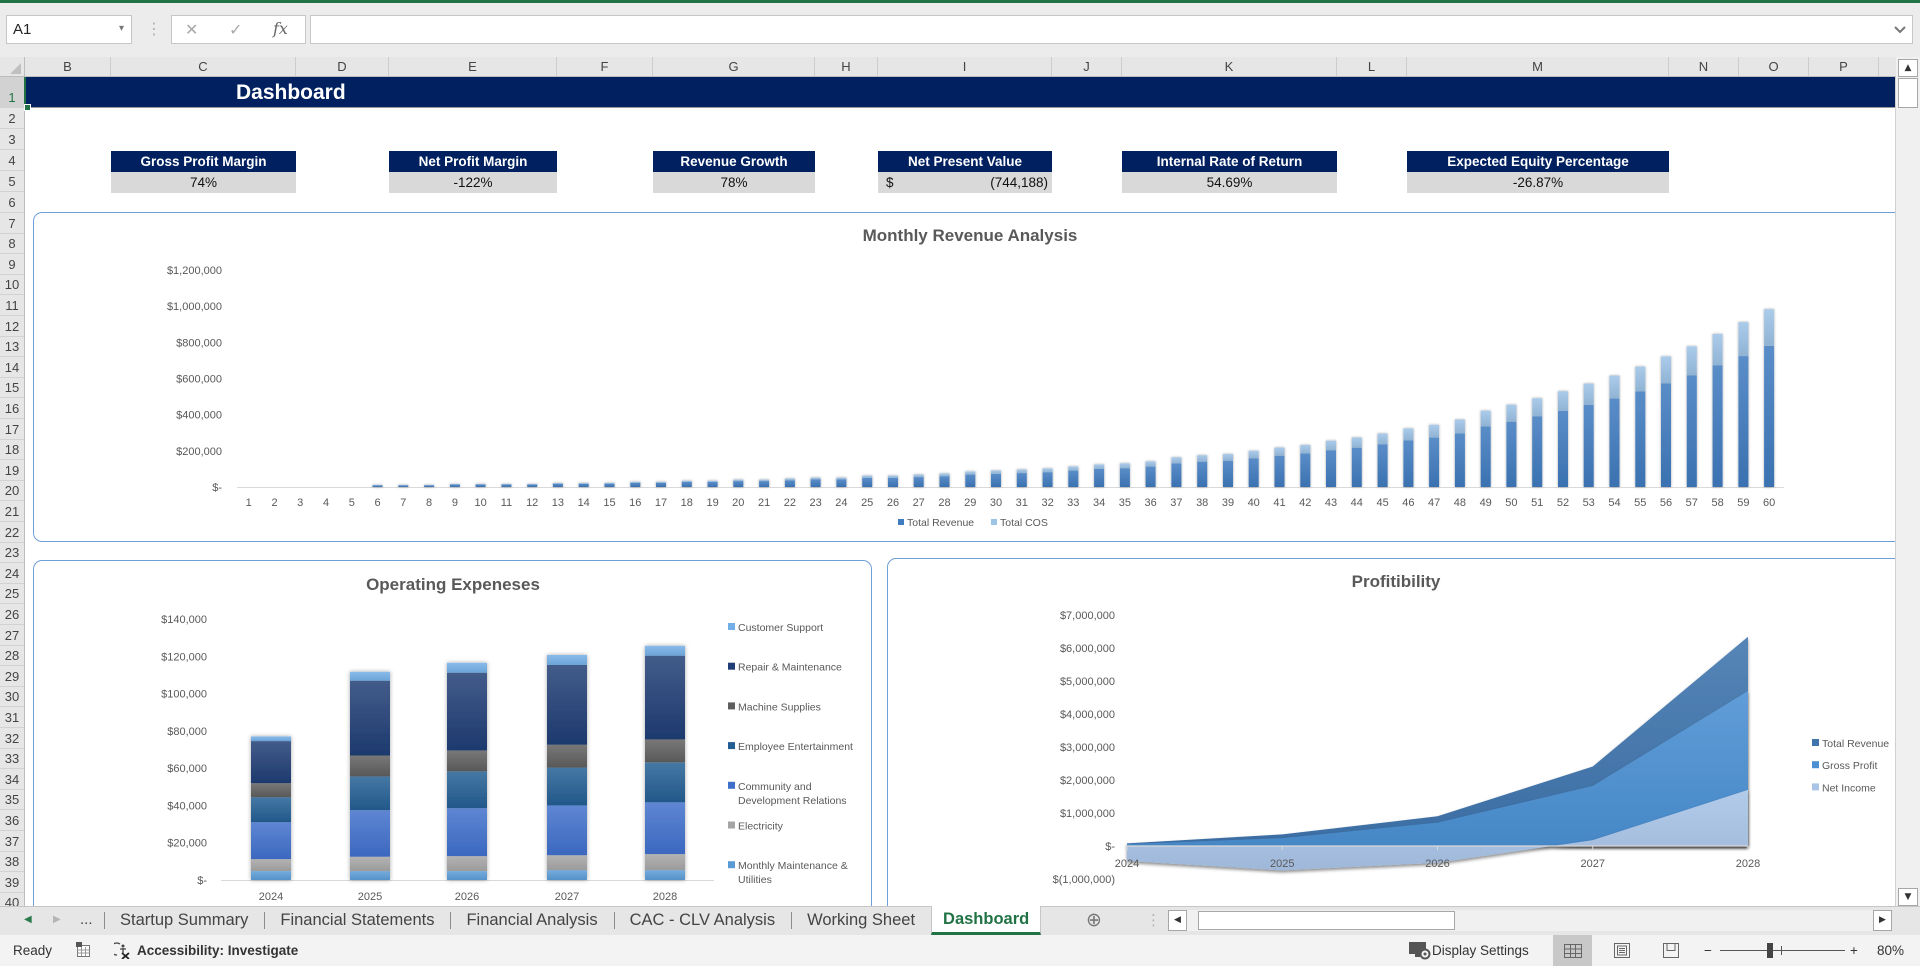 The width and height of the screenshot is (1920, 966). I want to click on bar-community-and-development-relations-2026, so click(467, 832).